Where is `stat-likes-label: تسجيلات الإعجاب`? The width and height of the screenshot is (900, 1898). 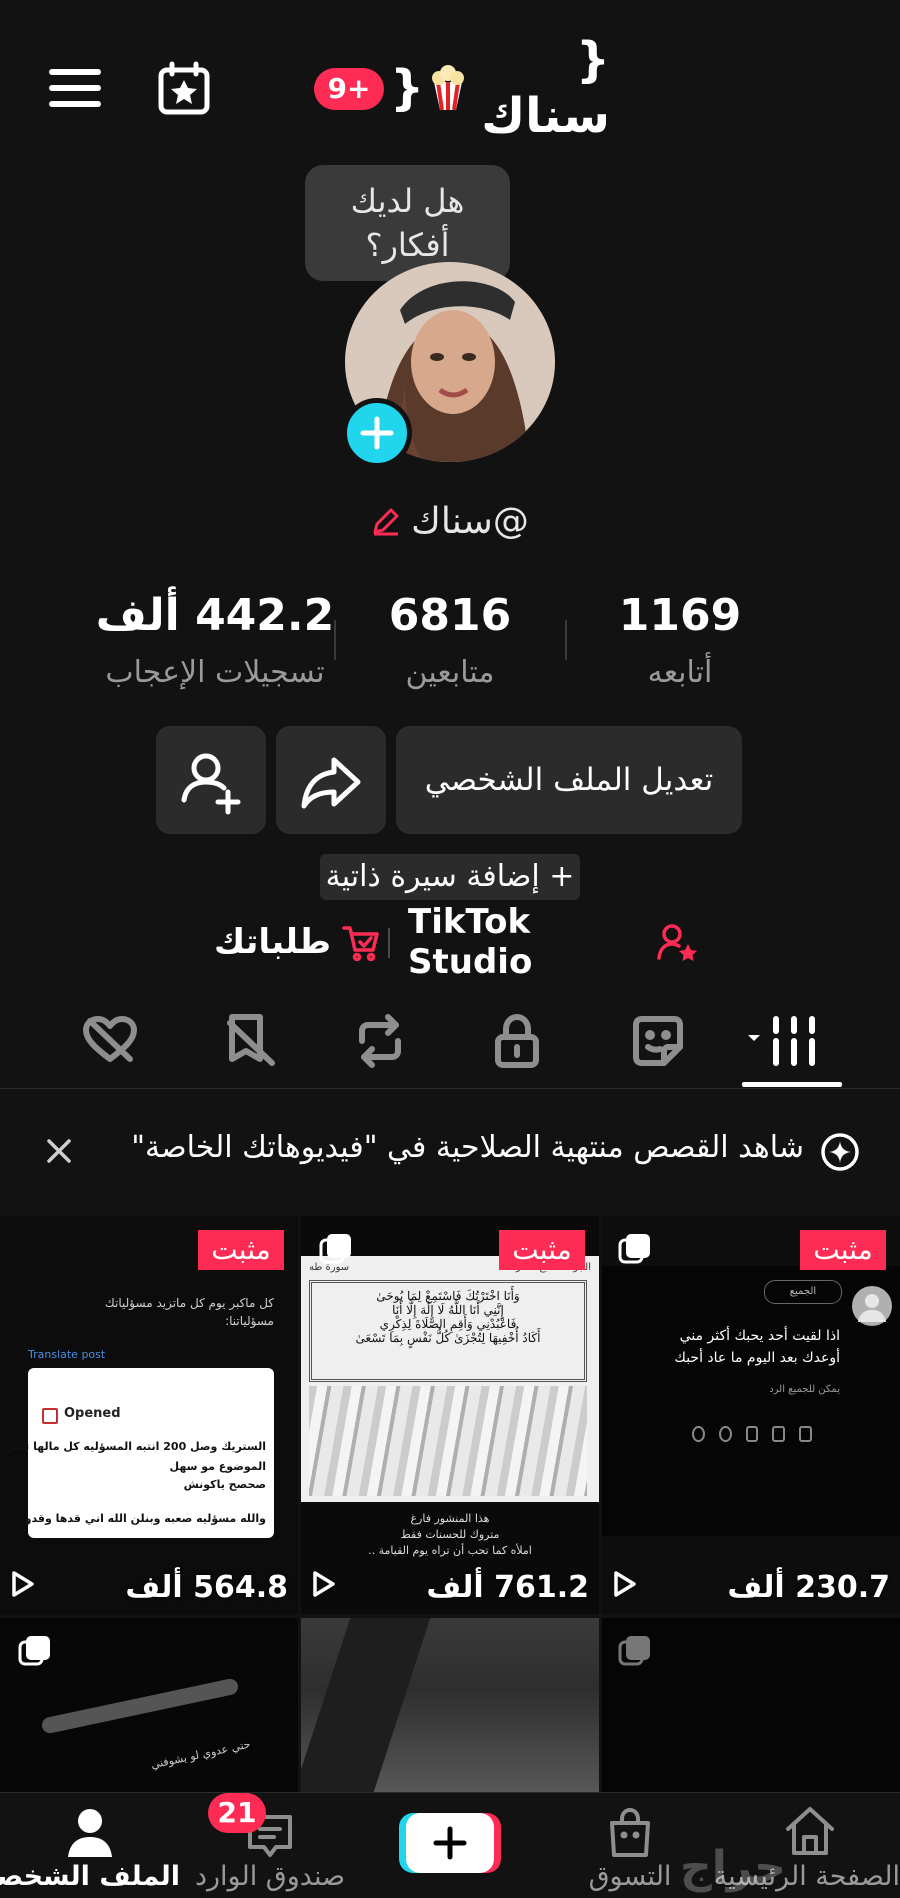
stat-likes-label: تسجيلات الإعجاب is located at coordinates (215, 672).